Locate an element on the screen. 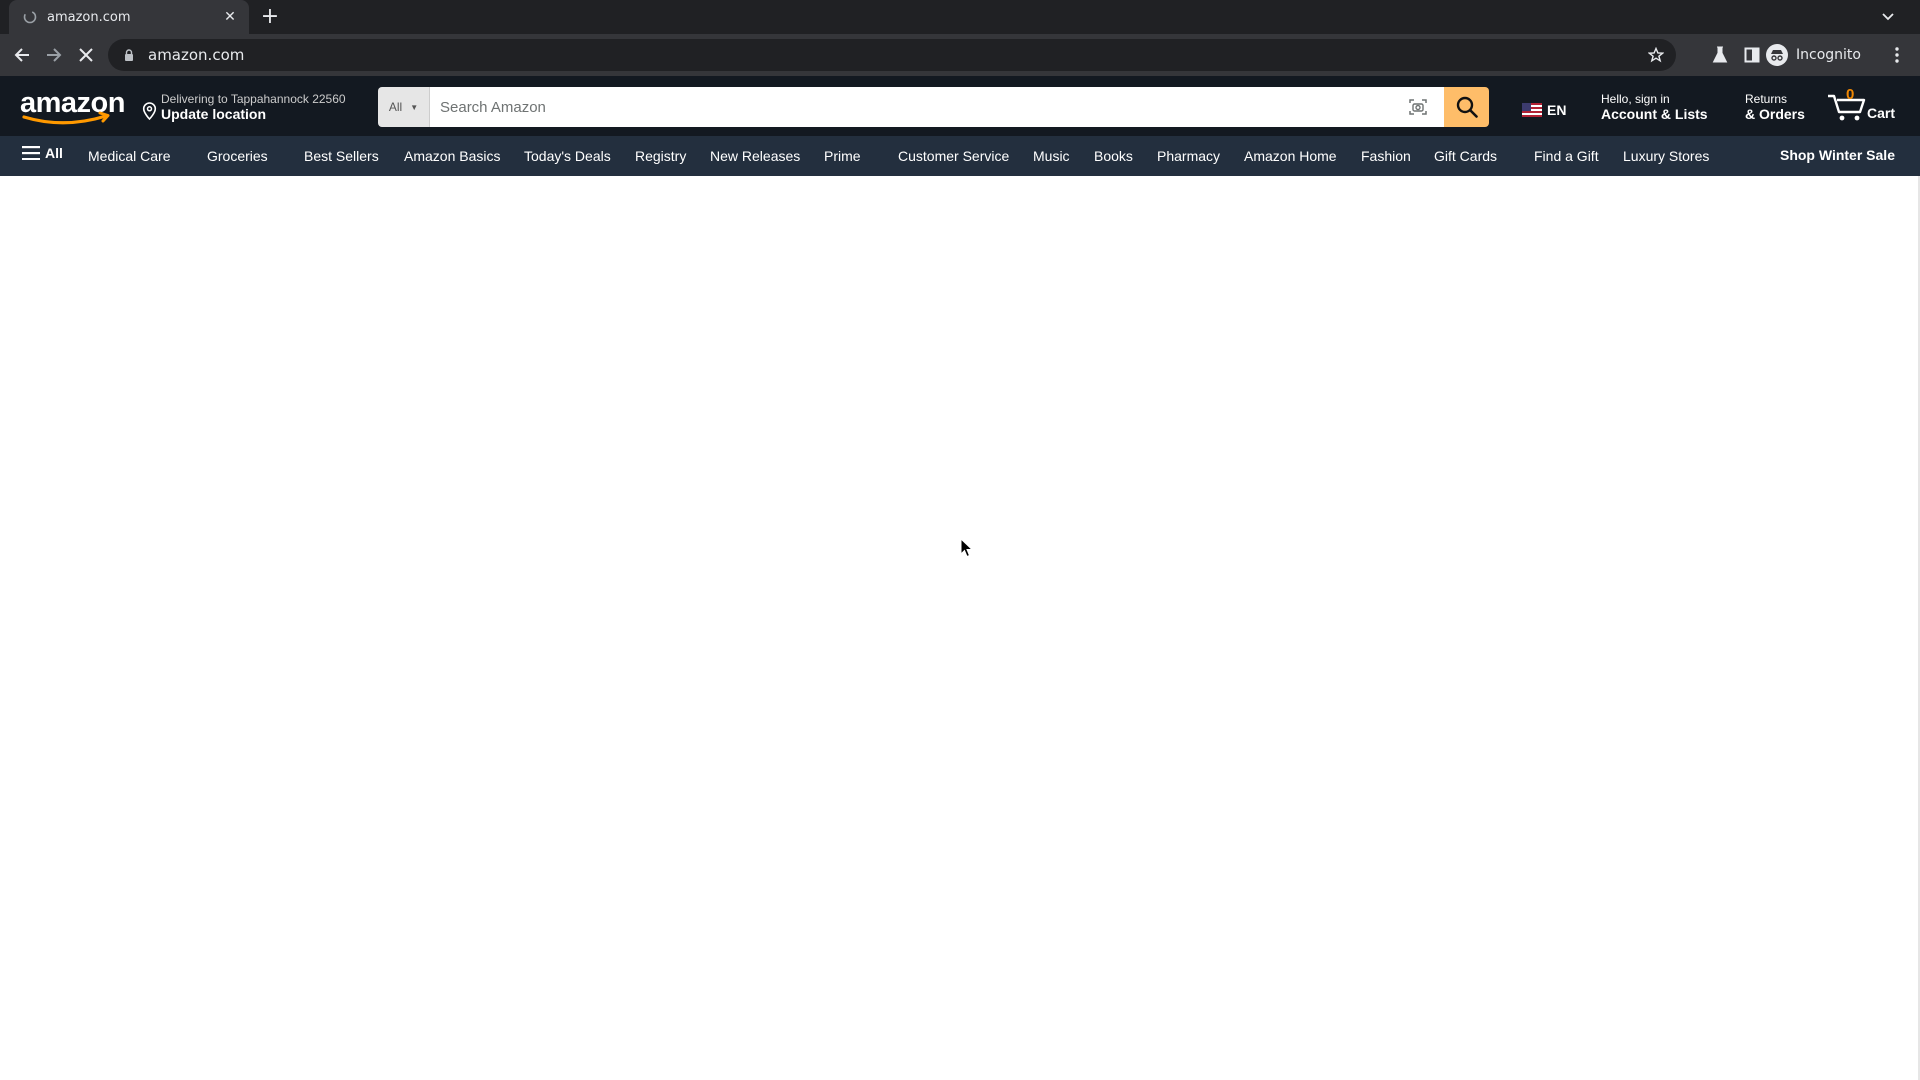 The width and height of the screenshot is (1920, 1080). lock-icon is located at coordinates (129, 55).